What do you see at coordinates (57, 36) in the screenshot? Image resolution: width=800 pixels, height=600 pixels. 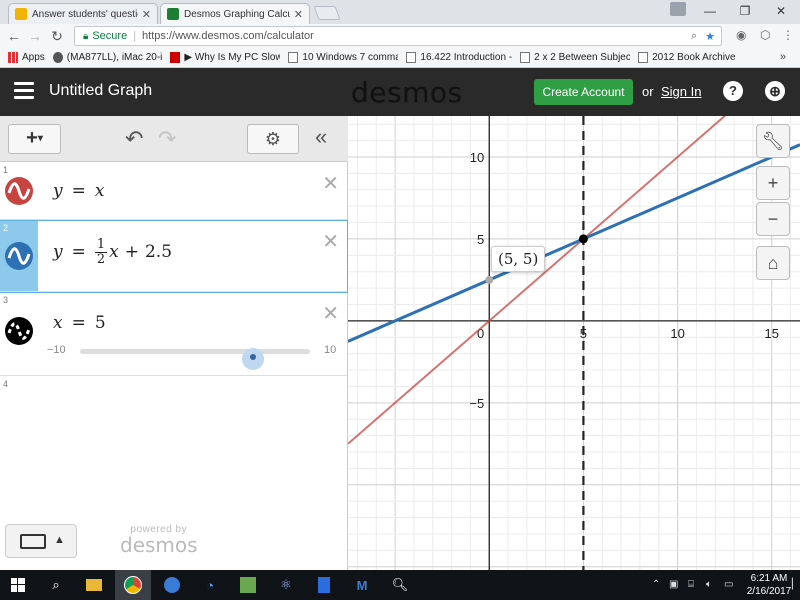 I see `reload-icon: ↻` at bounding box center [57, 36].